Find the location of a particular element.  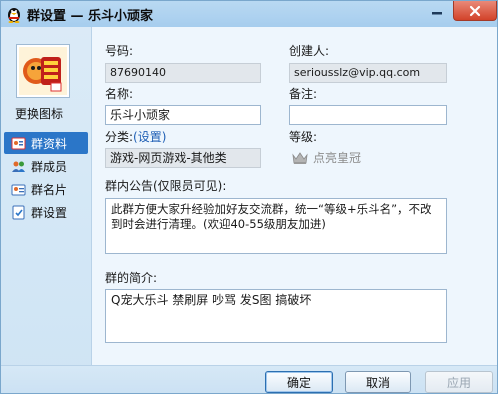

sidebar-item-label: 群名片 is located at coordinates (49, 189).